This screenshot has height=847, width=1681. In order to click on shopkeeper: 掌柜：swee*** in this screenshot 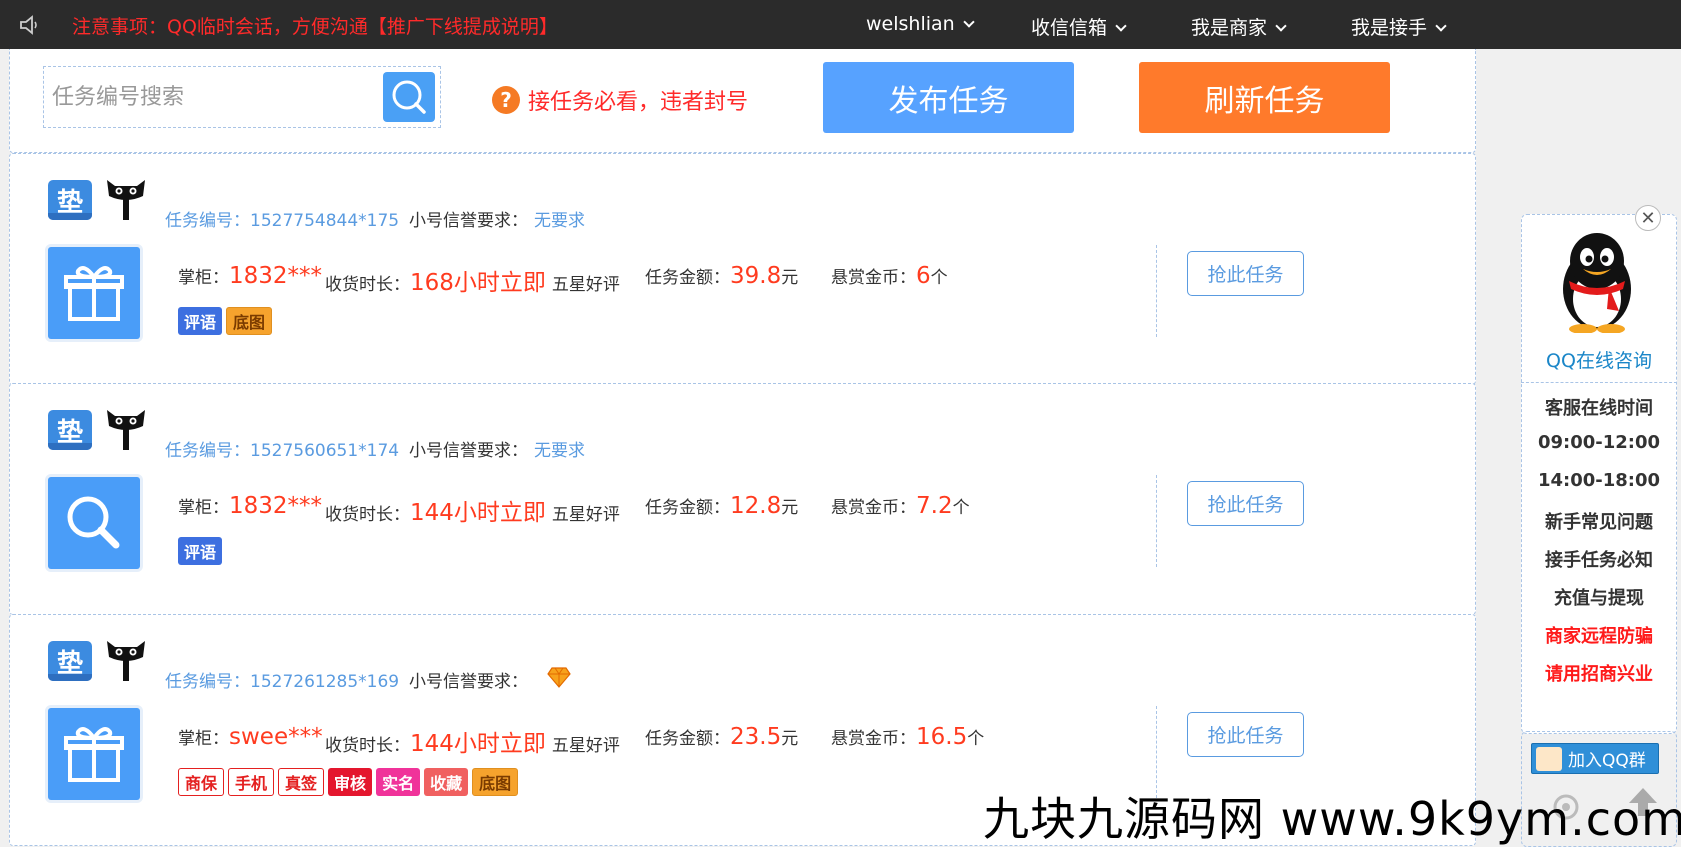, I will do `click(250, 737)`.